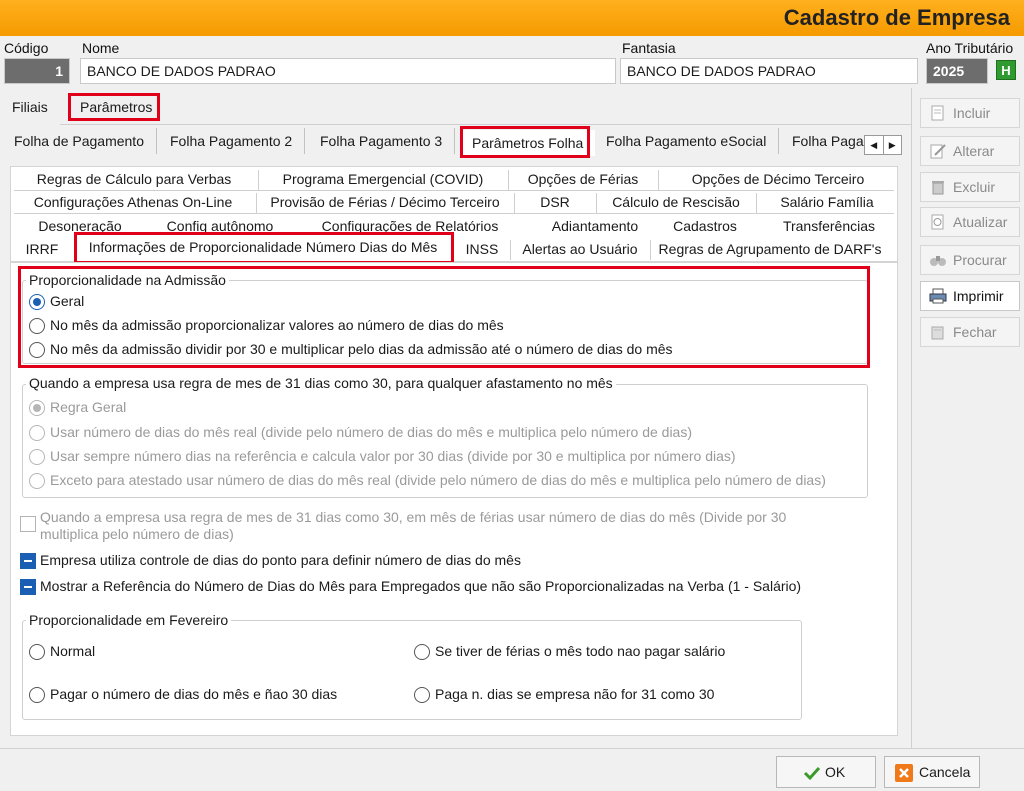 The height and width of the screenshot is (791, 1024). Describe the element at coordinates (812, 773) in the screenshot. I see `check-icon` at that location.